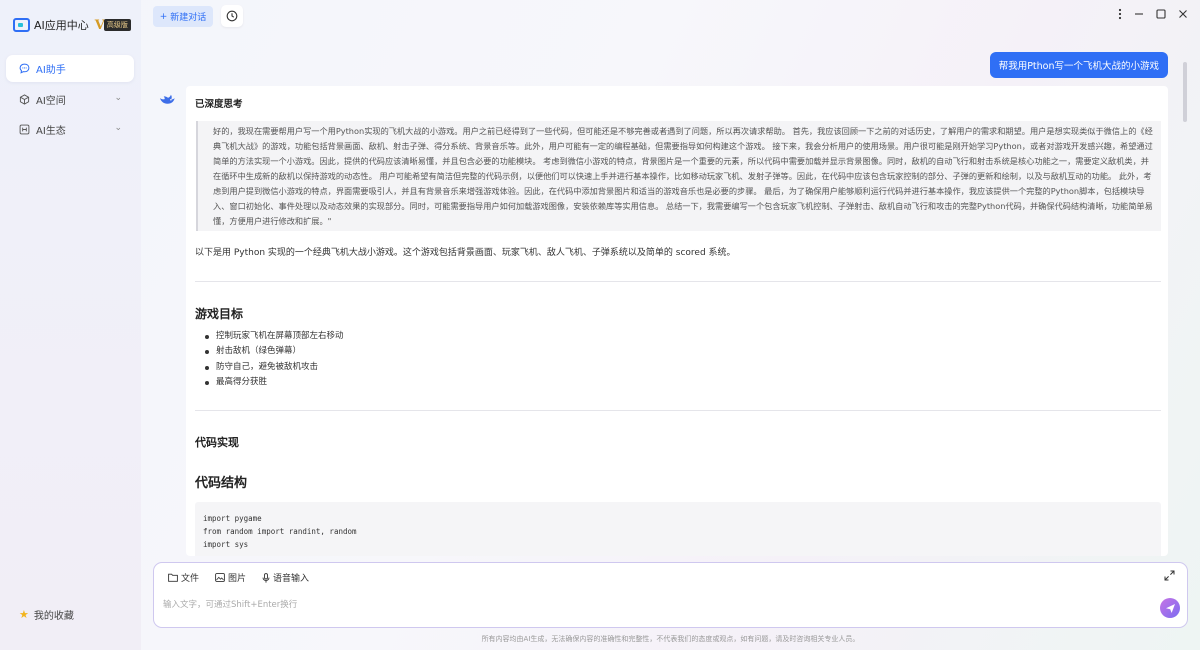 The width and height of the screenshot is (1200, 650). I want to click on image-upload-button: 图片, so click(230, 577).